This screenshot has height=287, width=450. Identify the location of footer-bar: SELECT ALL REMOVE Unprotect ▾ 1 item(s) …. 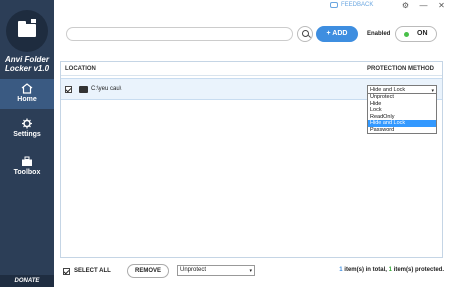
(252, 274).